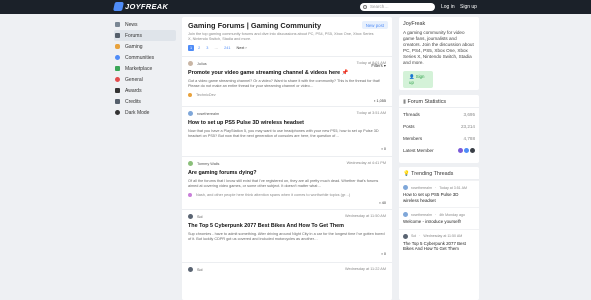  I want to click on sidebar-item-marketplace: Marketplace, so click(145, 68).